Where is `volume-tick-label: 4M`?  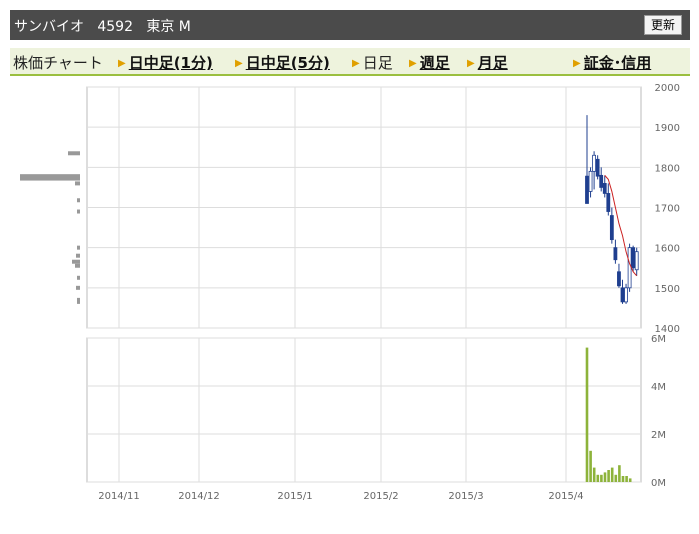
volume-tick-label: 4M is located at coordinates (658, 387).